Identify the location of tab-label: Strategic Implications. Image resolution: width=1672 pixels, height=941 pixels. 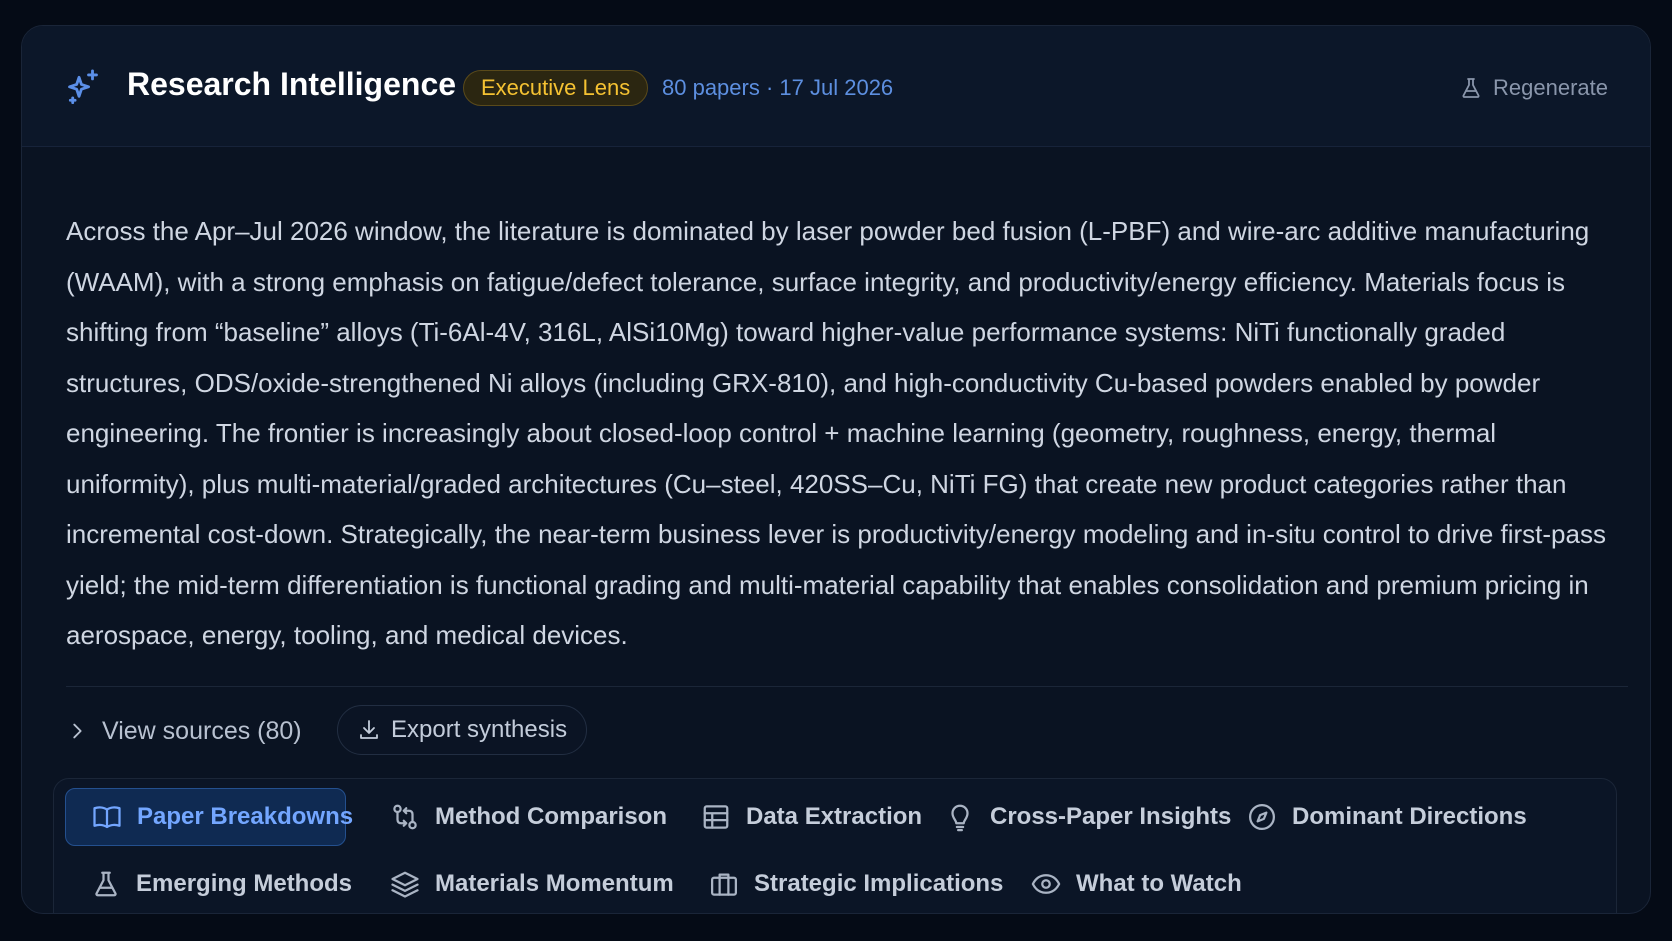
(879, 883).